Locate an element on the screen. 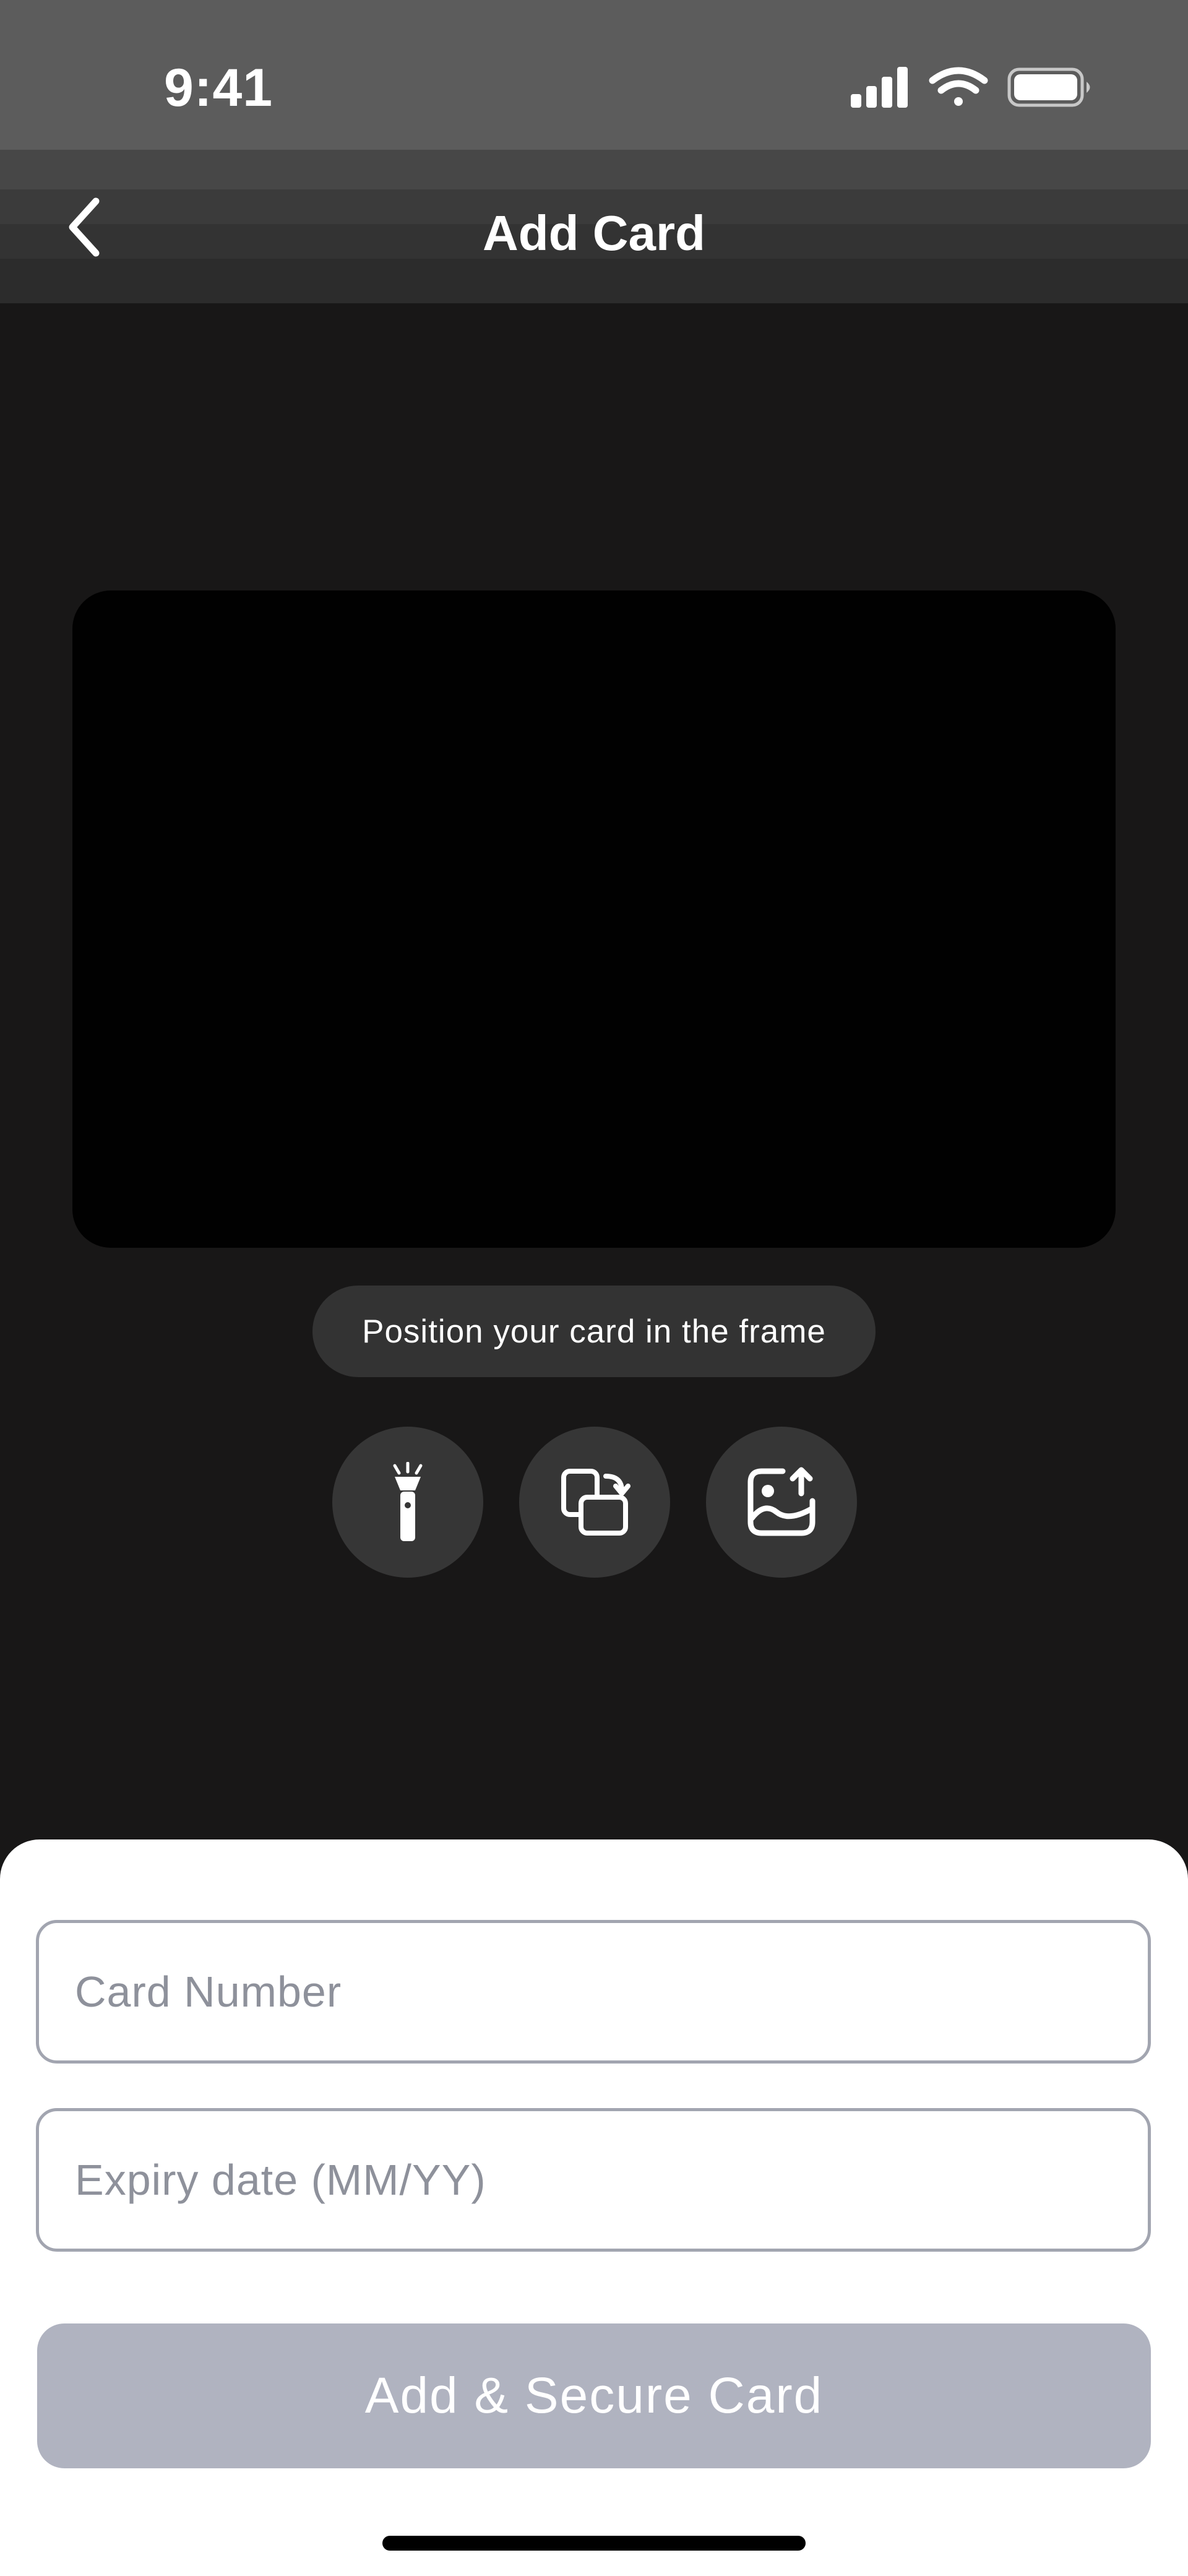 This screenshot has height=2576, width=1188. status-icons is located at coordinates (974, 87).